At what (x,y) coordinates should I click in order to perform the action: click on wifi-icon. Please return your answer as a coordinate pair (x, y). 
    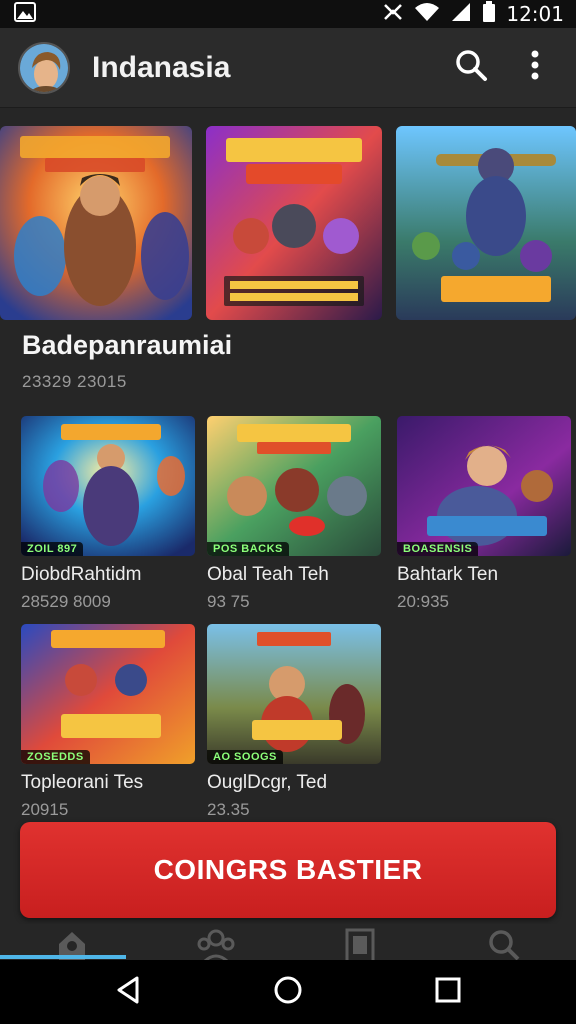
    Looking at the image, I should click on (427, 14).